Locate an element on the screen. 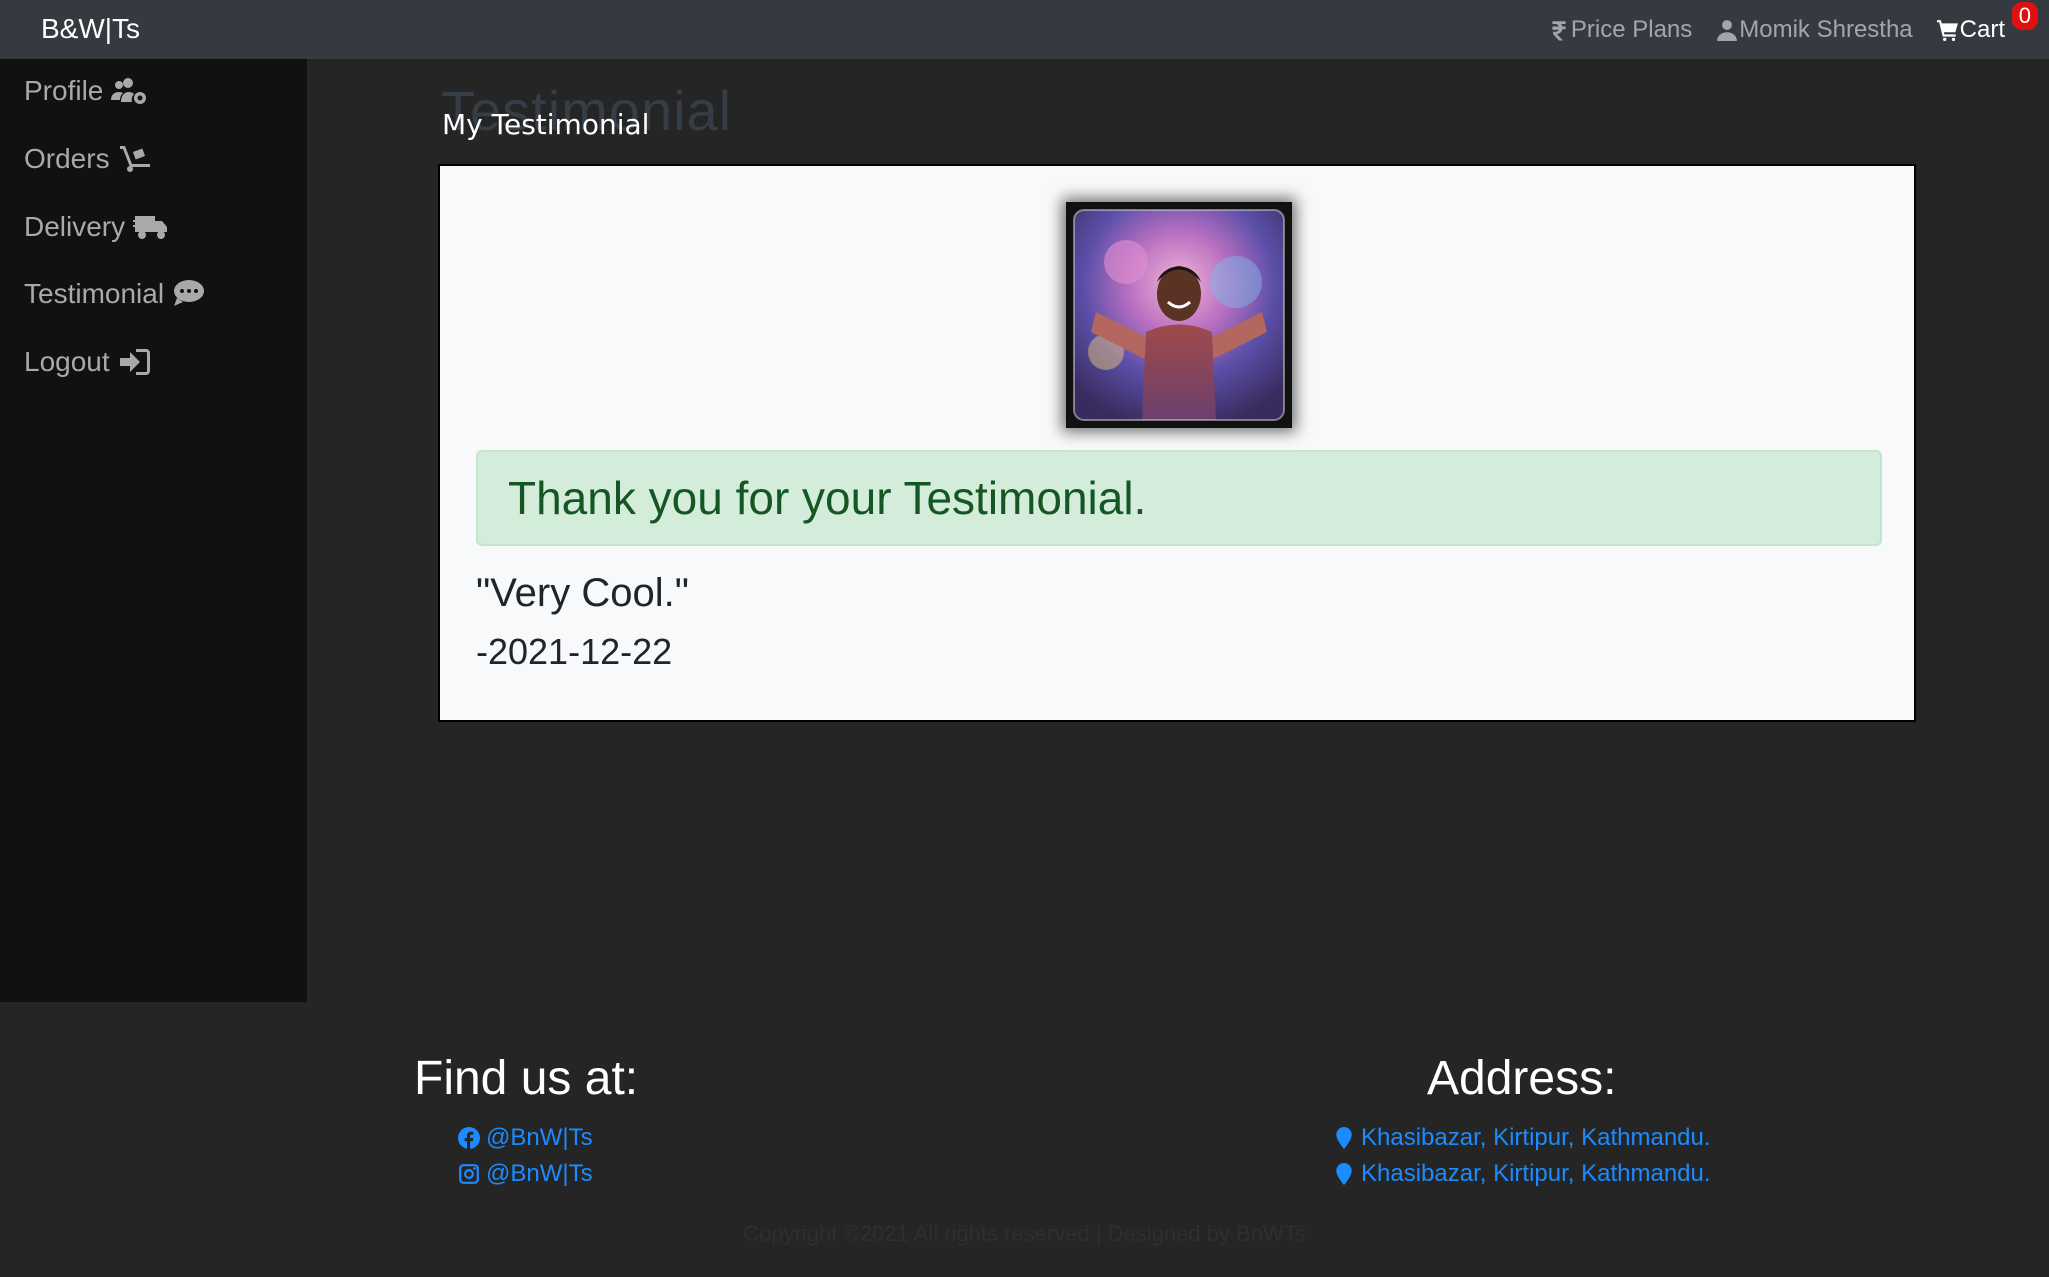 The image size is (2049, 1277). sidebar-item-label: Delivery is located at coordinates (75, 226).